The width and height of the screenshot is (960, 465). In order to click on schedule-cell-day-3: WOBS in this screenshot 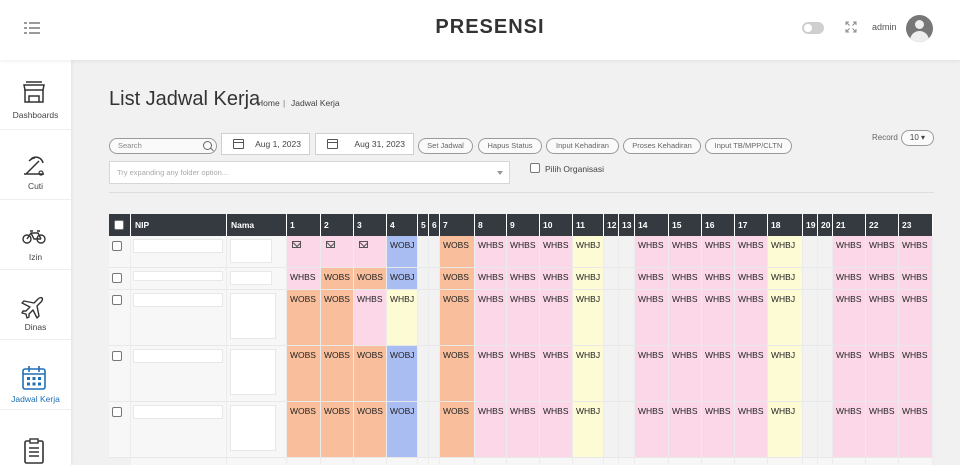, I will do `click(370, 430)`.